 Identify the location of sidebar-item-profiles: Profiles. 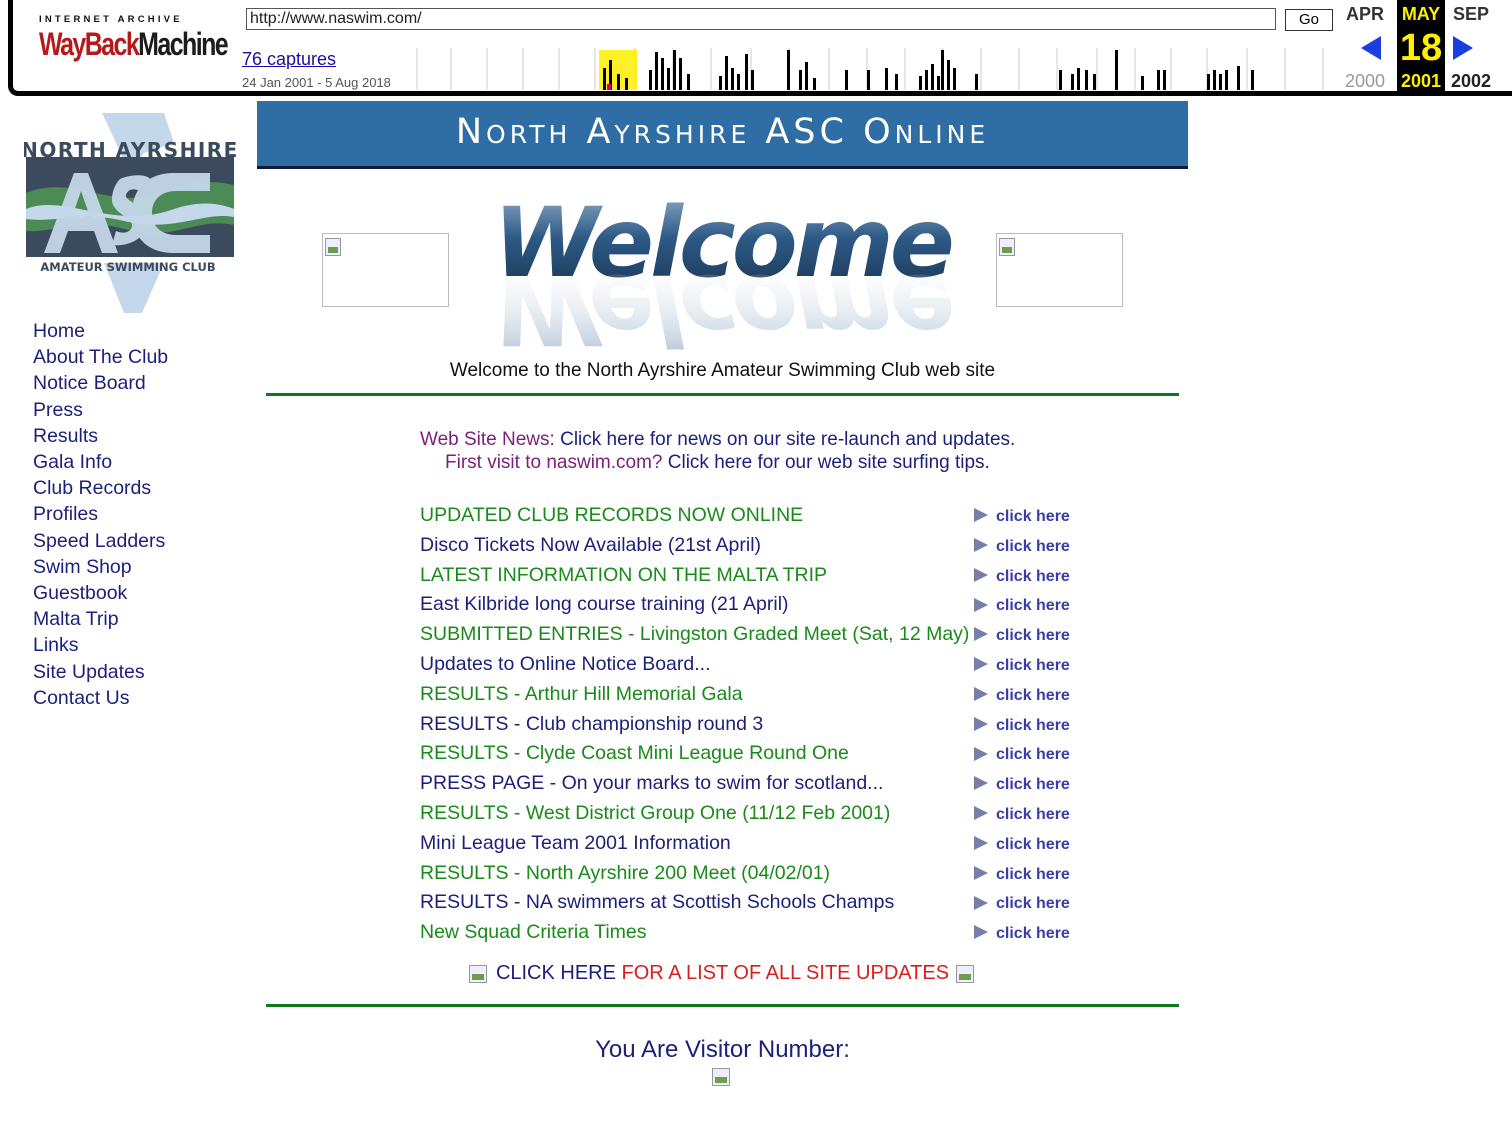
(100, 514).